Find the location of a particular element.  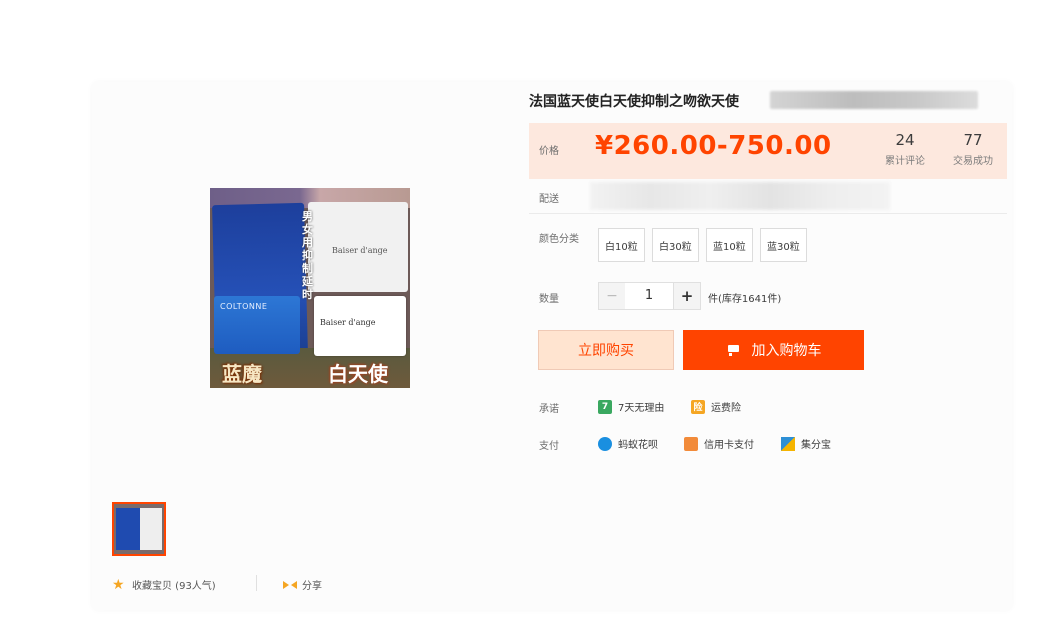

footer-divider is located at coordinates (256, 583).